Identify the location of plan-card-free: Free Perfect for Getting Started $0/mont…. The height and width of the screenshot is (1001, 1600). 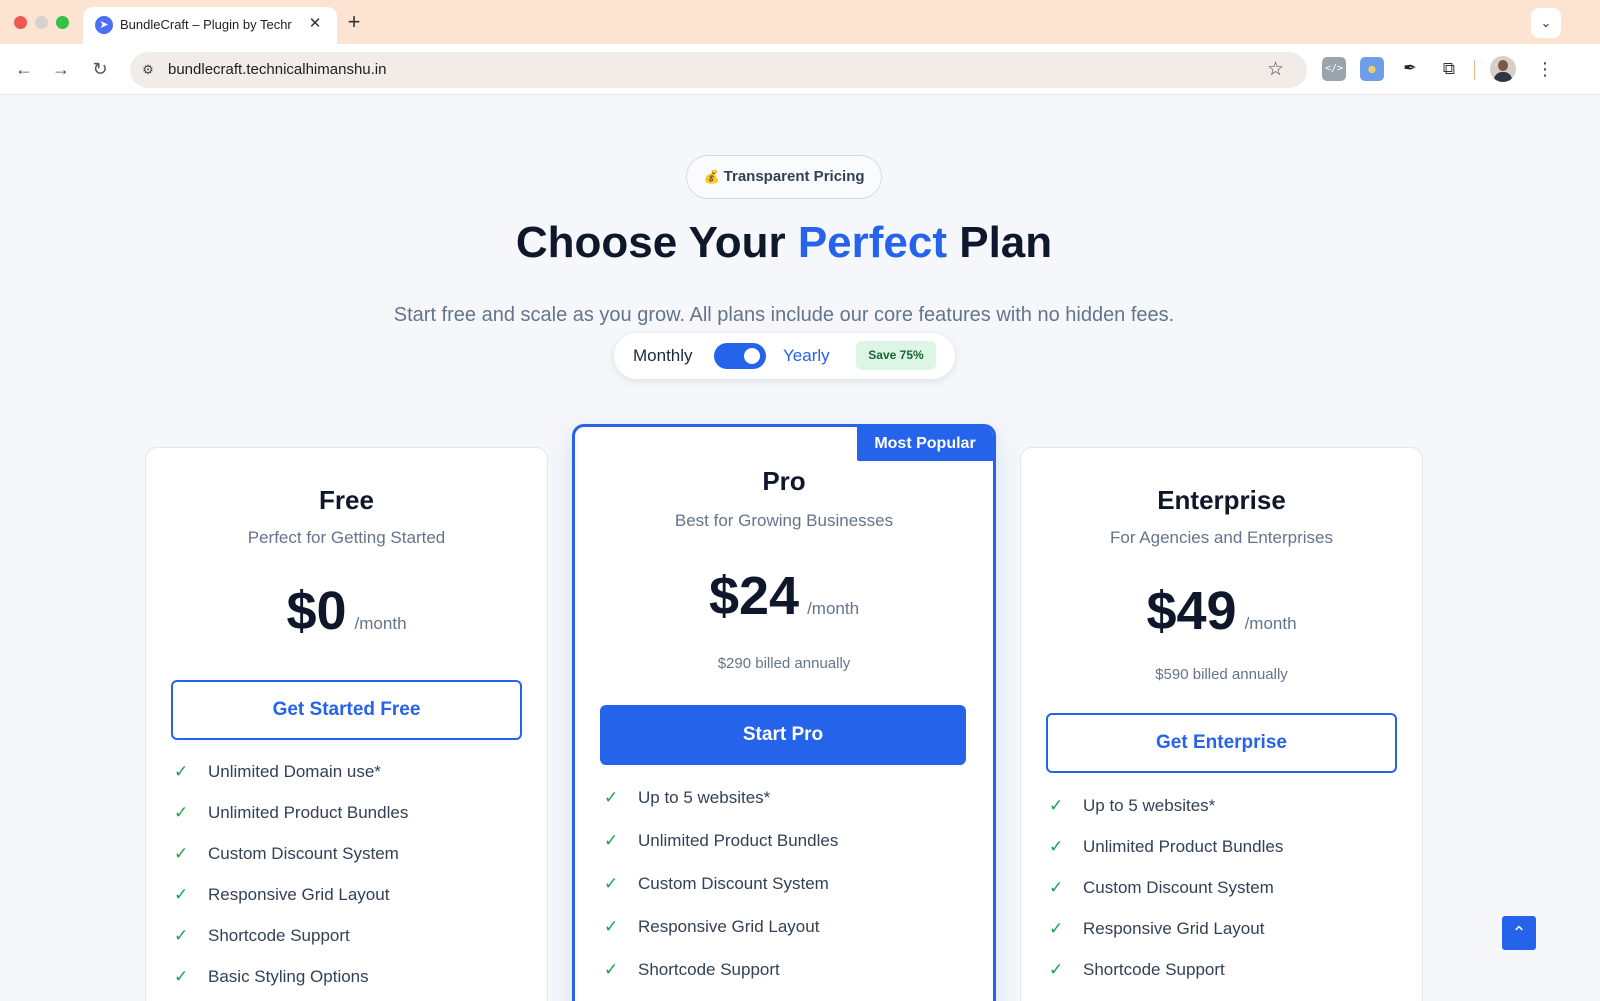
(346, 724).